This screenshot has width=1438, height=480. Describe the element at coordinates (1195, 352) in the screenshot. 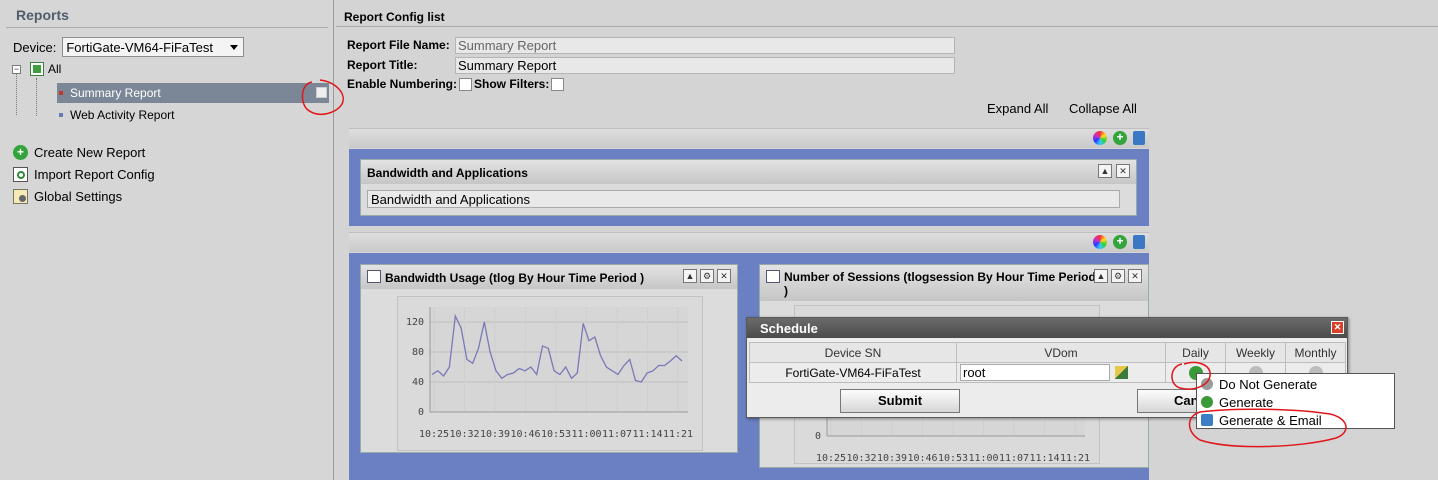

I see `column-header: Daily` at that location.